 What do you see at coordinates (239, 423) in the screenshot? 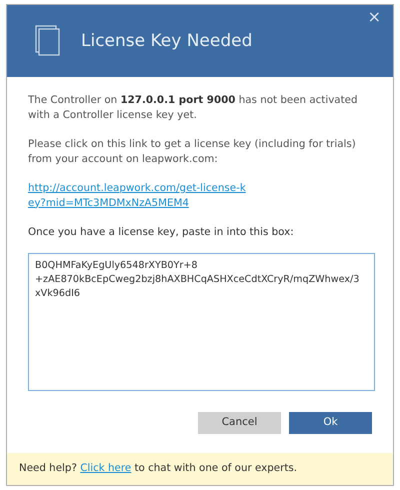
I see `cancel-button: Cancel` at bounding box center [239, 423].